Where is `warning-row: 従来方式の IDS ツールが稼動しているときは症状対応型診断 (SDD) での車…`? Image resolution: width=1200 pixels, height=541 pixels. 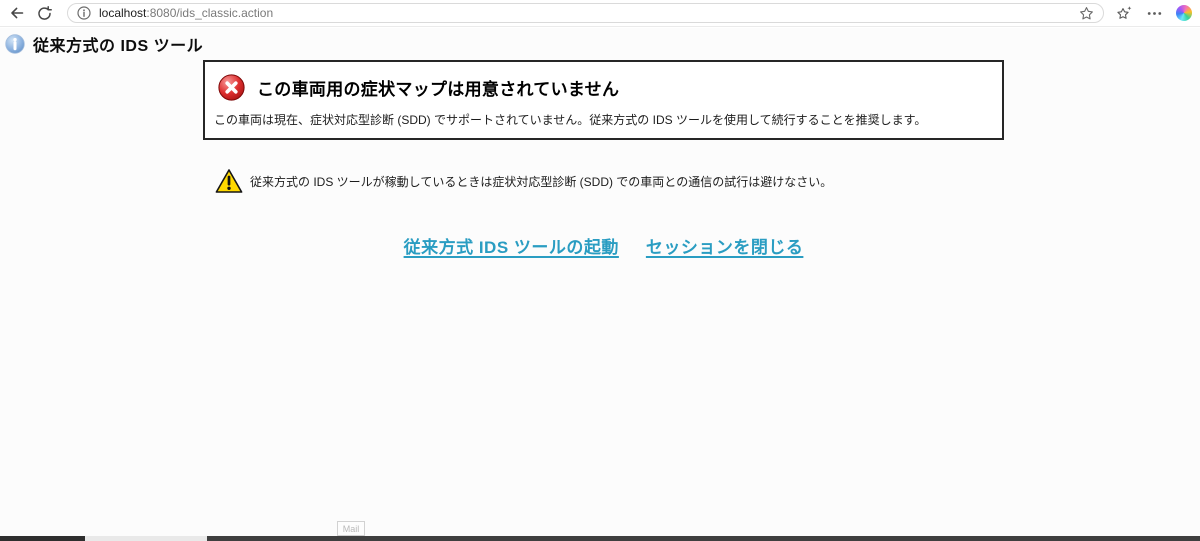
warning-row: 従来方式の IDS ツールが稼動しているときは症状対応型診断 (SDD) での車… is located at coordinates (523, 181).